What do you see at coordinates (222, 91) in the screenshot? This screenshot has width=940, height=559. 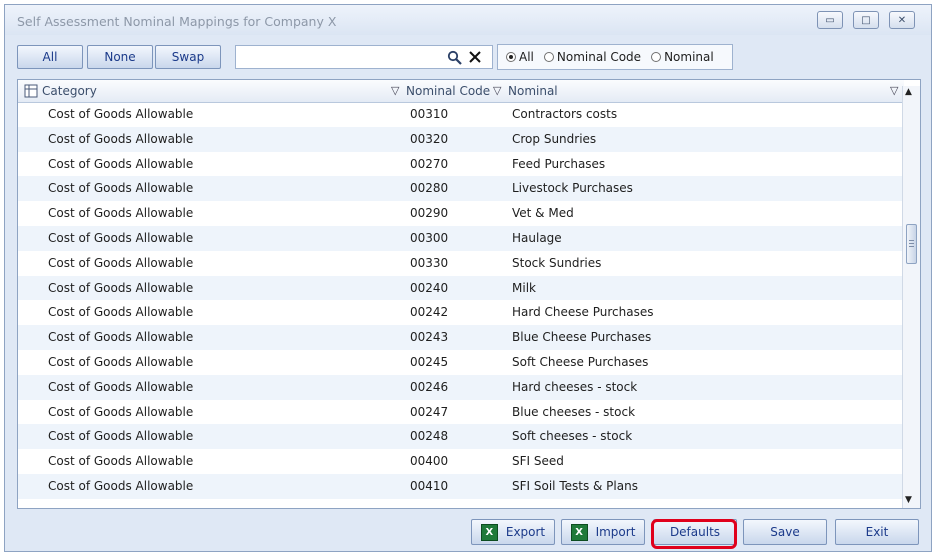 I see `column-header-category: Category` at bounding box center [222, 91].